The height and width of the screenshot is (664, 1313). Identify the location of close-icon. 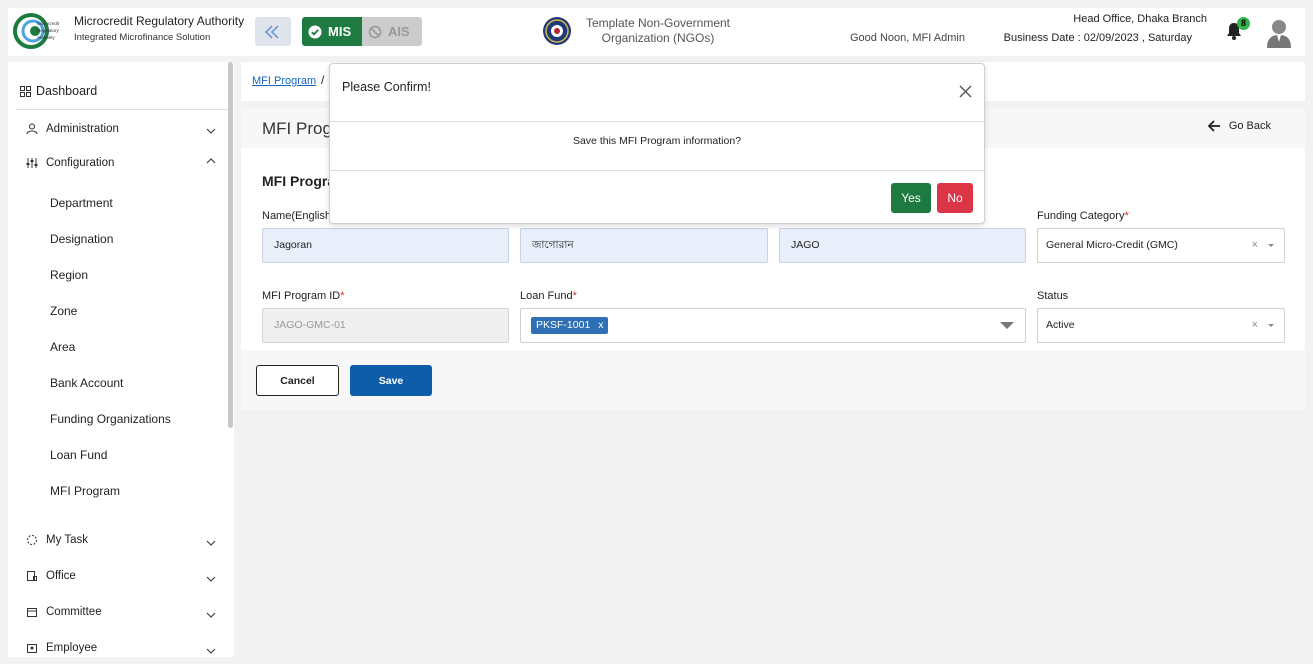
(965, 91).